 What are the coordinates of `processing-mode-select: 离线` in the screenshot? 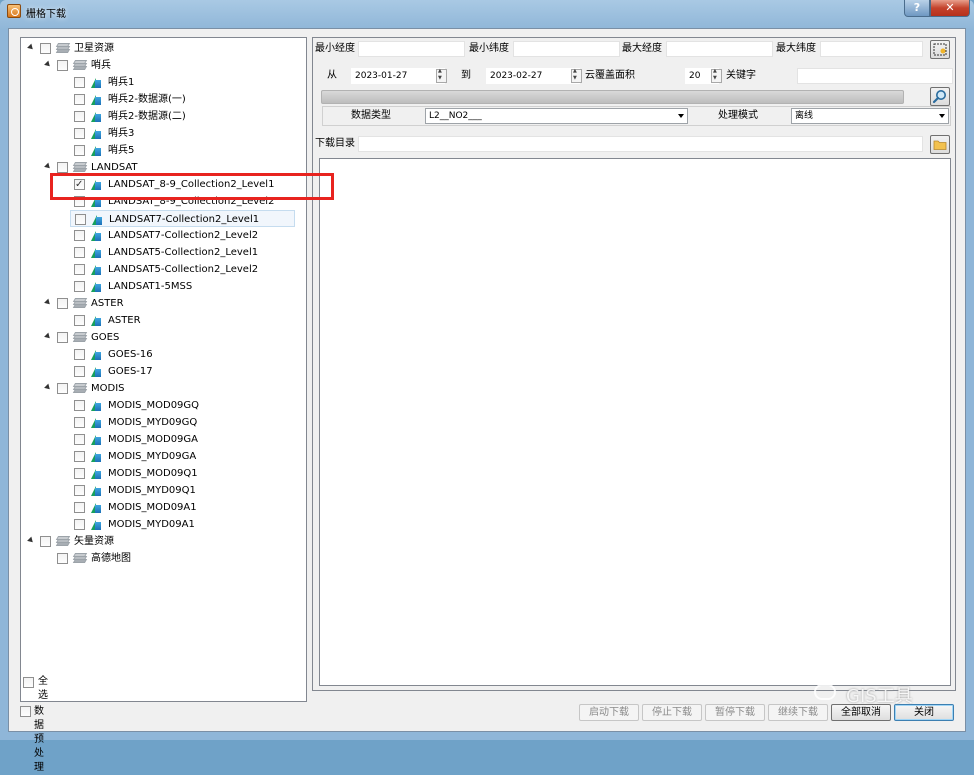 It's located at (870, 116).